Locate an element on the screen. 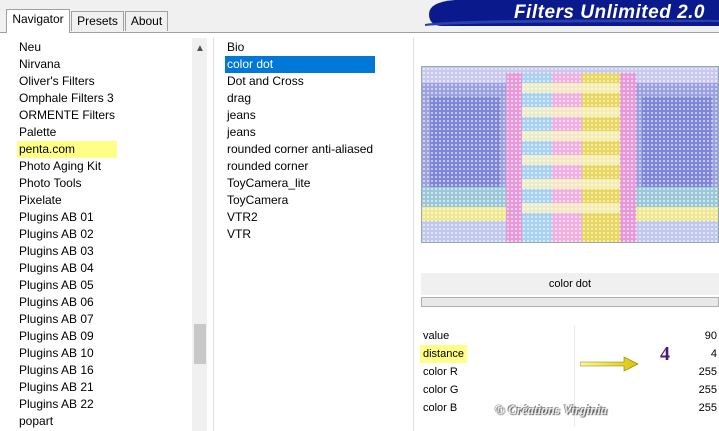 The height and width of the screenshot is (431, 719). filter-item: ToyCamera is located at coordinates (300, 200).